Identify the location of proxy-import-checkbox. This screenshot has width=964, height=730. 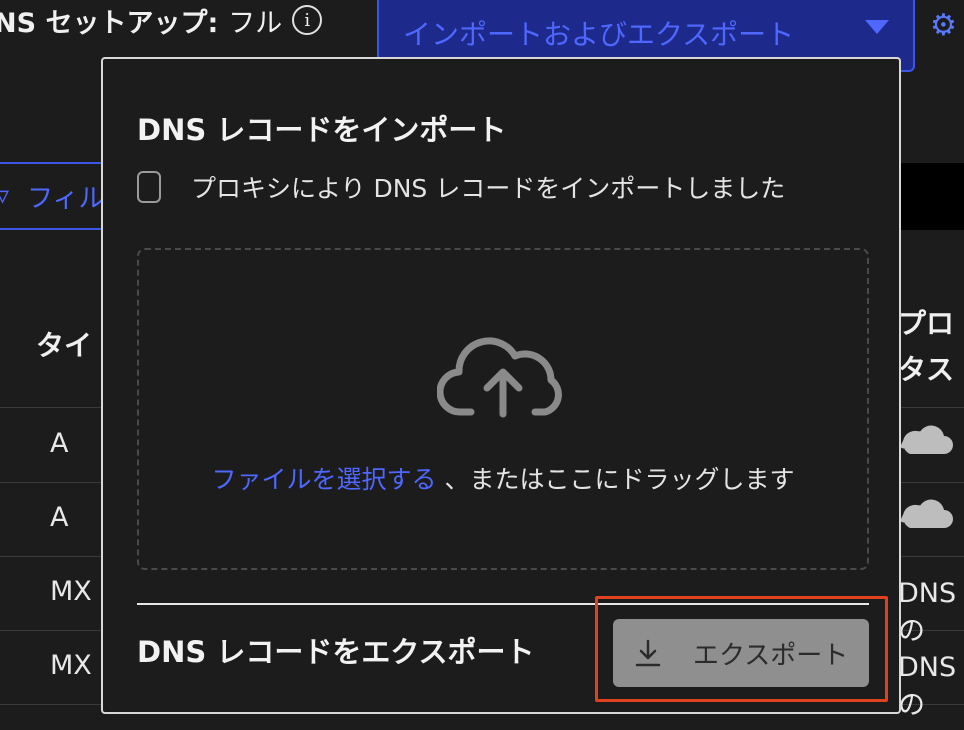
(149, 187).